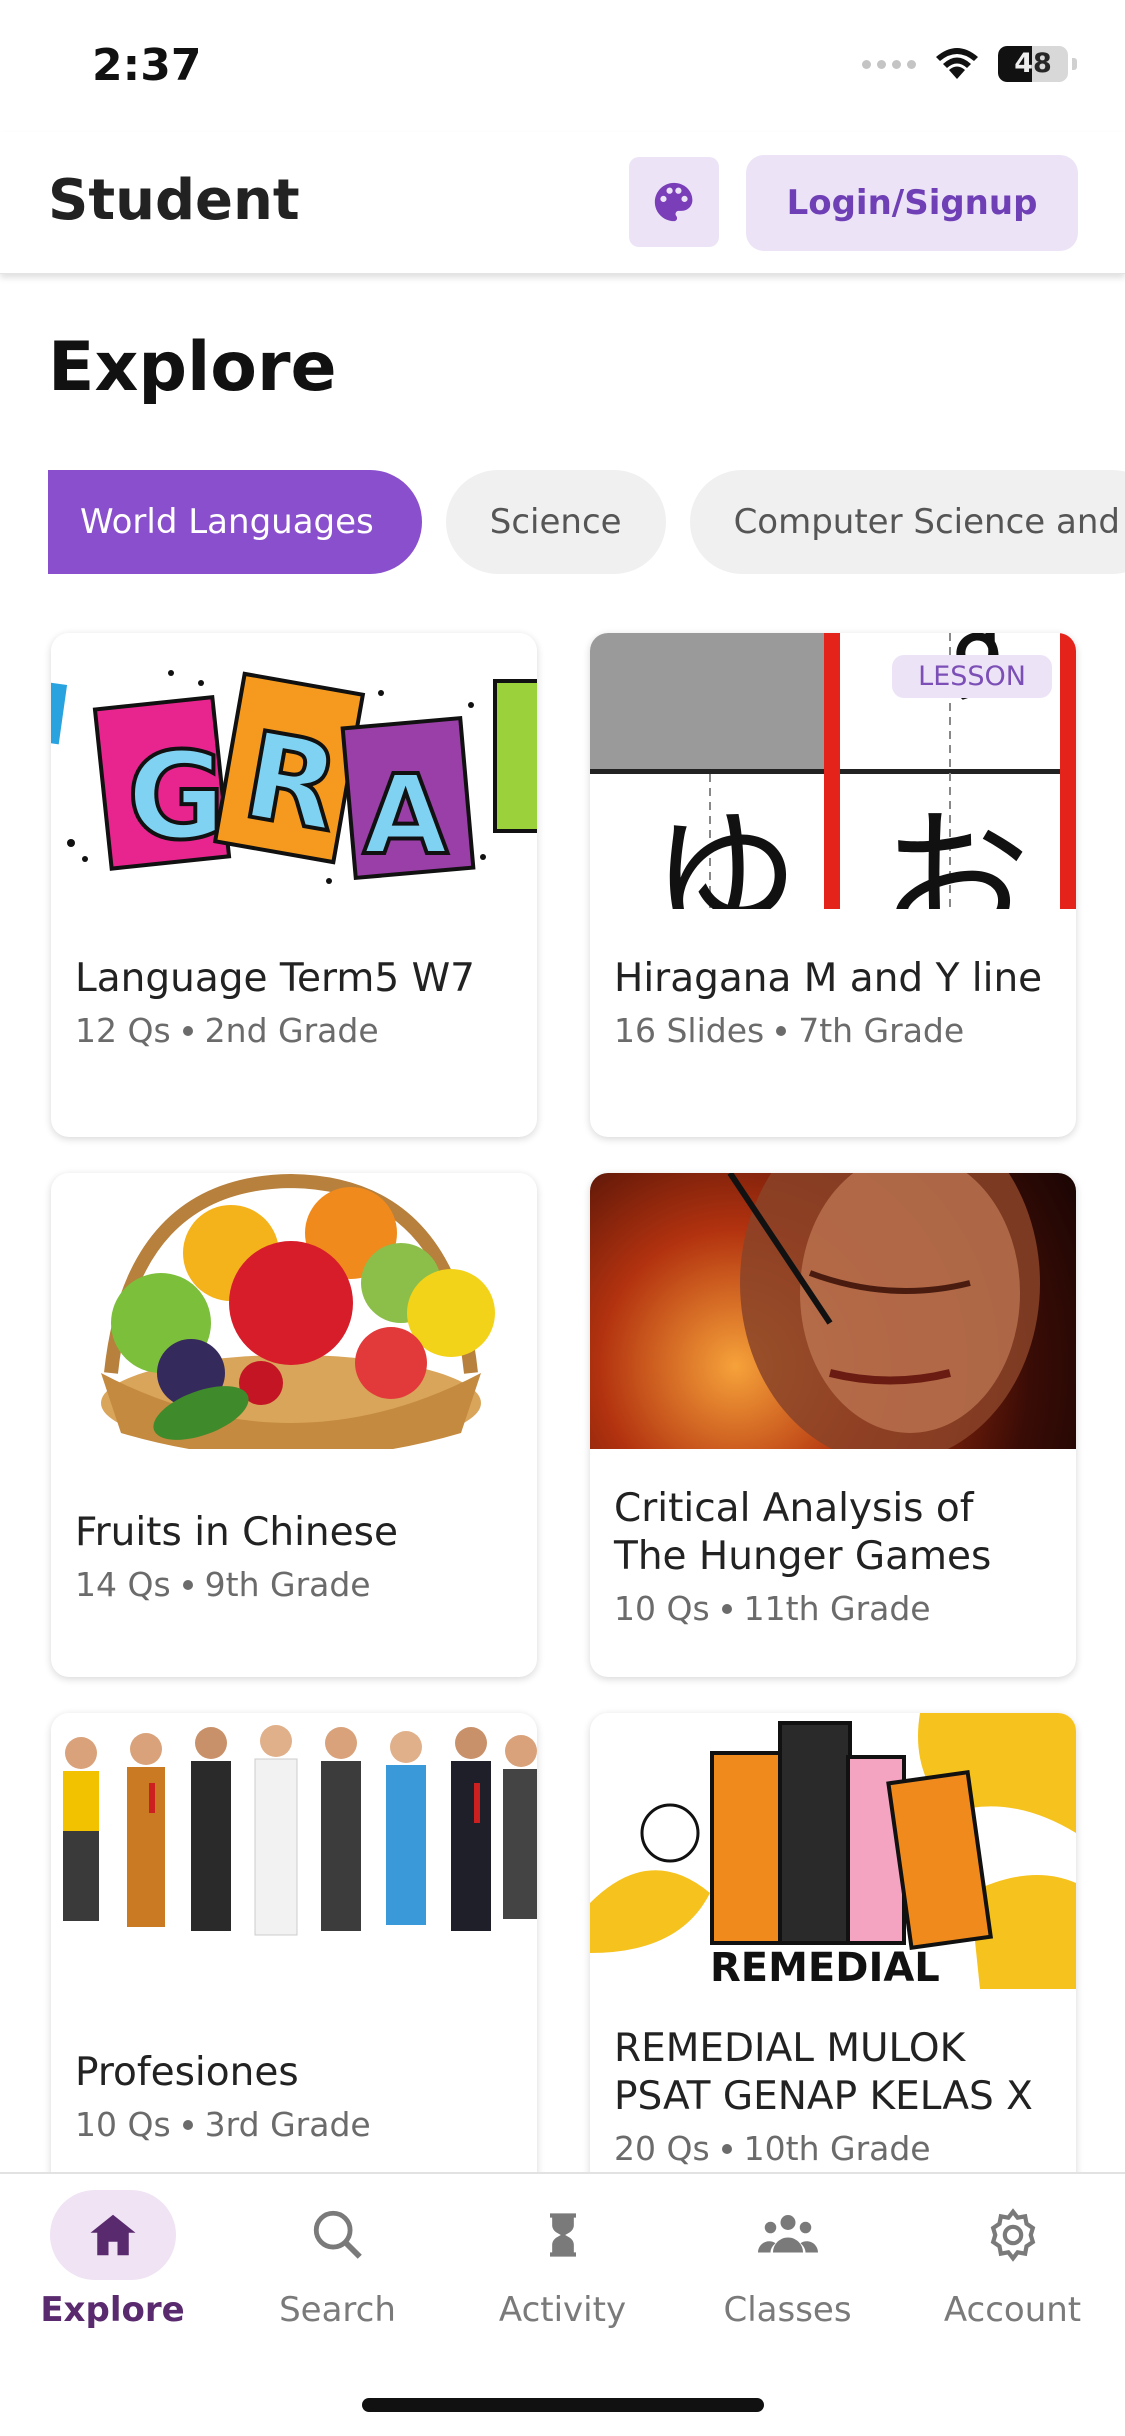 Image resolution: width=1125 pixels, height=2436 pixels. I want to click on professions-image, so click(294, 1851).